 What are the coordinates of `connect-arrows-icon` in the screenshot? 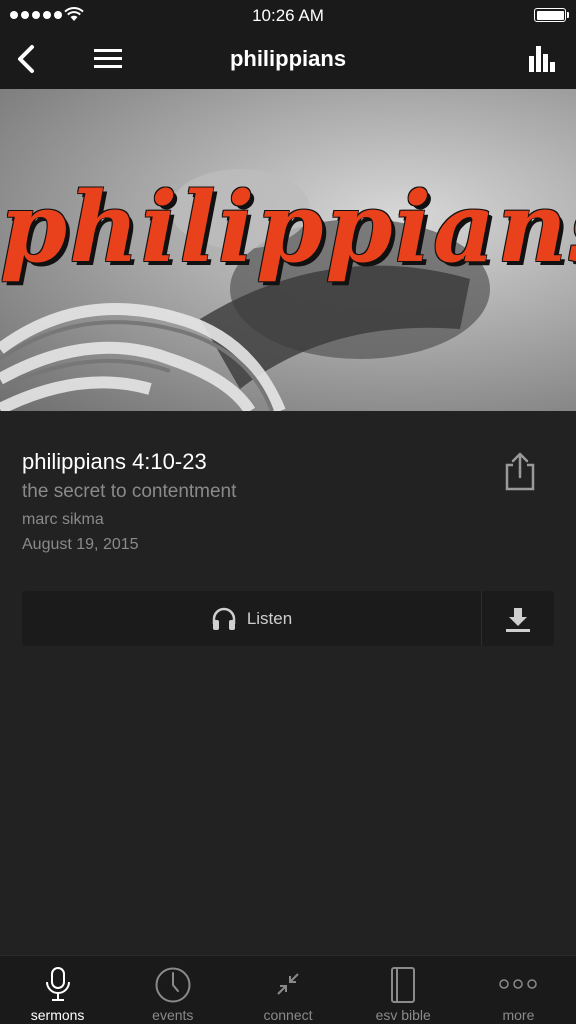 It's located at (288, 984).